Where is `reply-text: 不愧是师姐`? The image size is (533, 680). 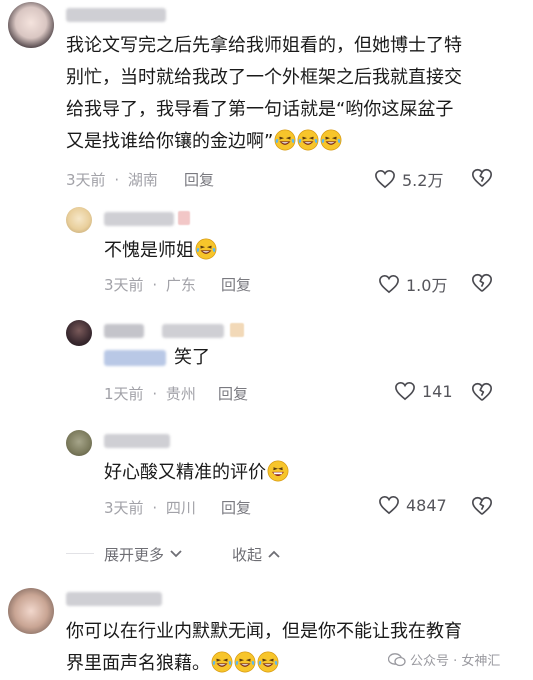
reply-text: 不愧是师姐 is located at coordinates (160, 251).